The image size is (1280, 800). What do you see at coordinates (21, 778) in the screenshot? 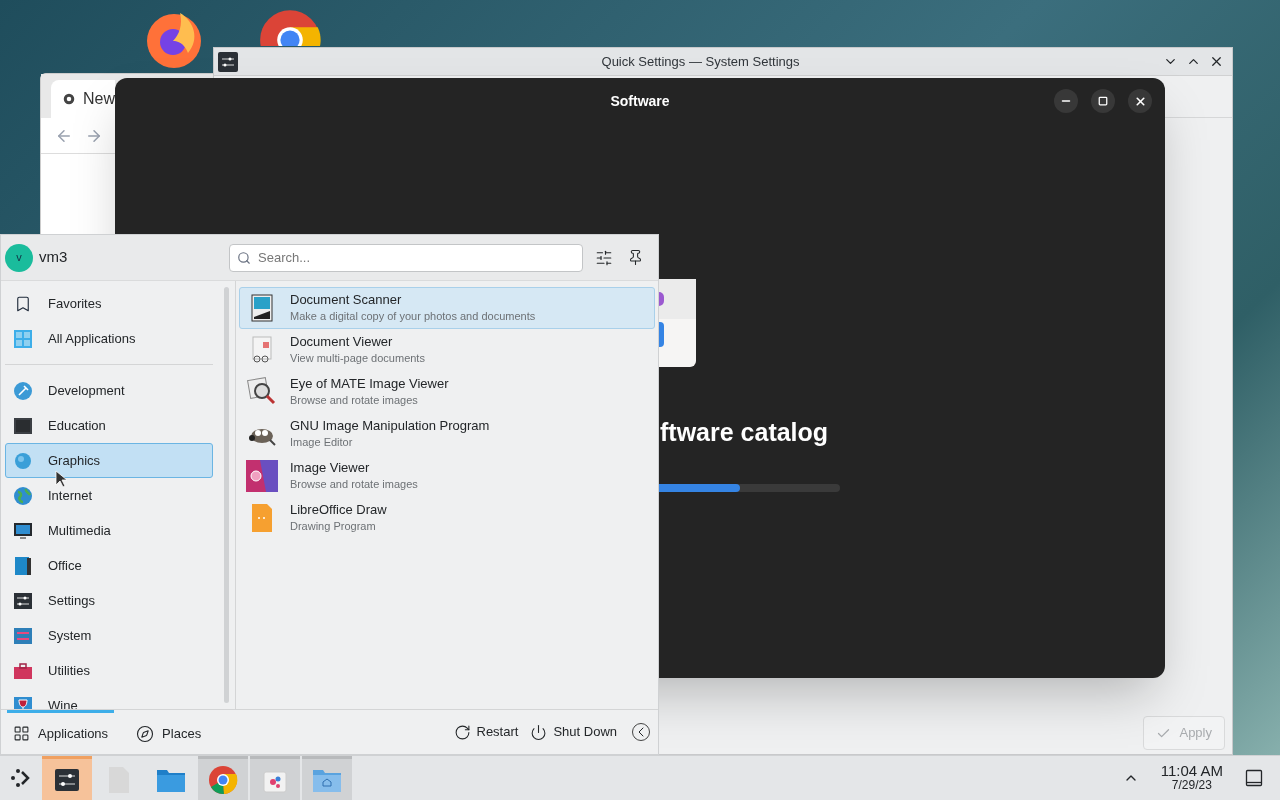
I see `launcher-icon` at bounding box center [21, 778].